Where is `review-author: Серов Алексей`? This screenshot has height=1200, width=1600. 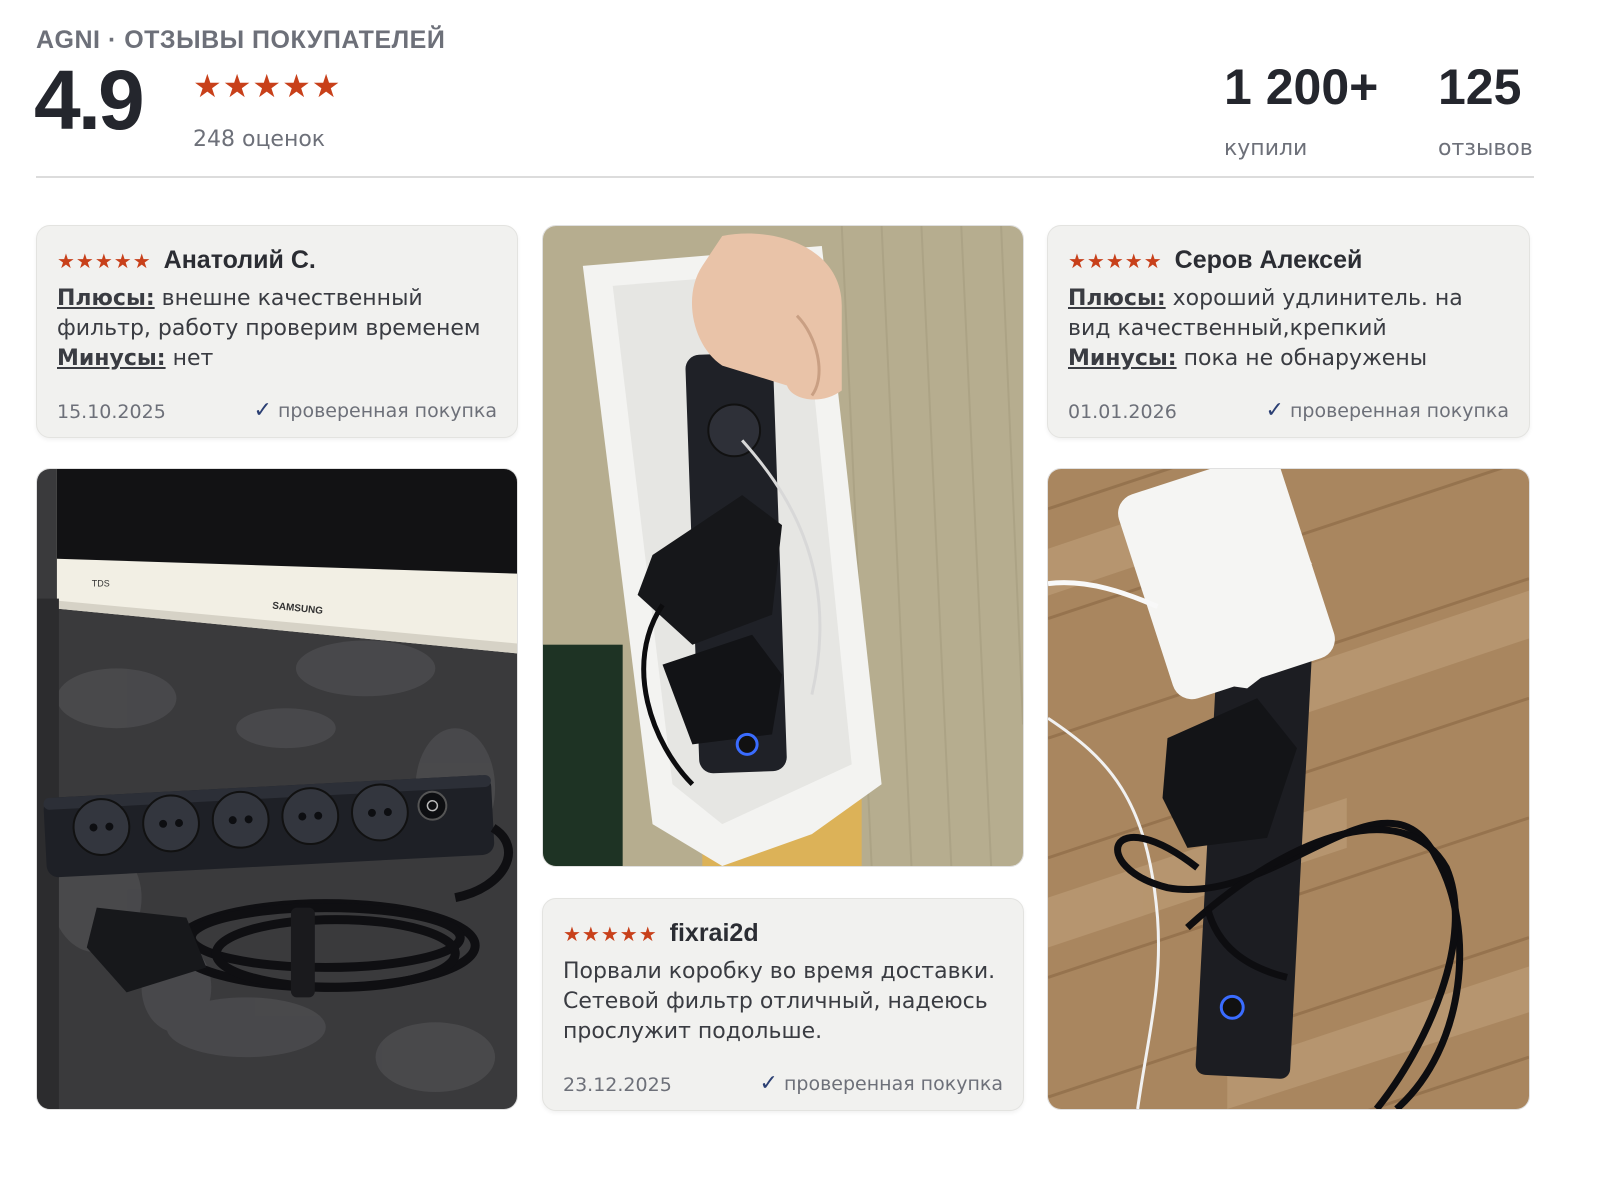 review-author: Серов Алексей is located at coordinates (1268, 260).